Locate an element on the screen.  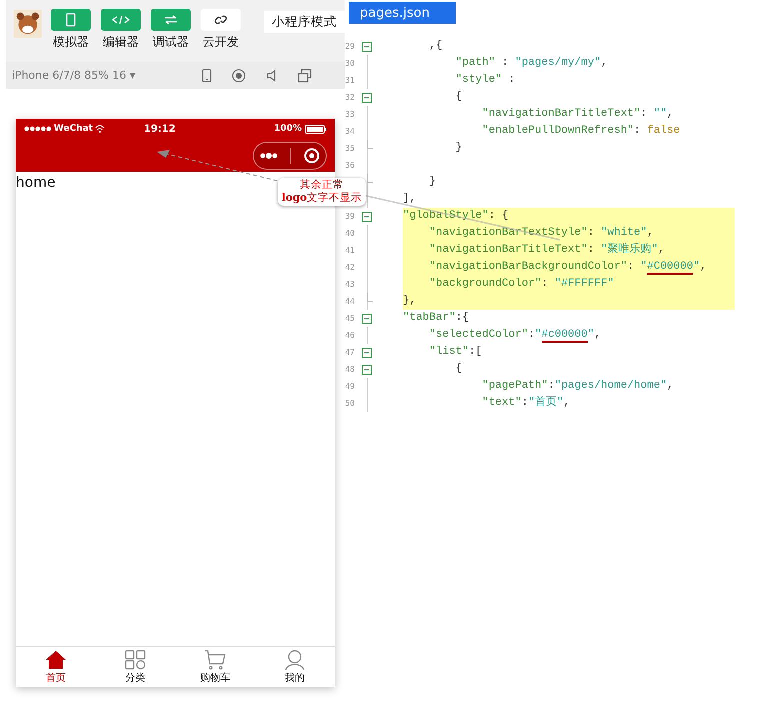
windows-icon is located at coordinates (305, 75).